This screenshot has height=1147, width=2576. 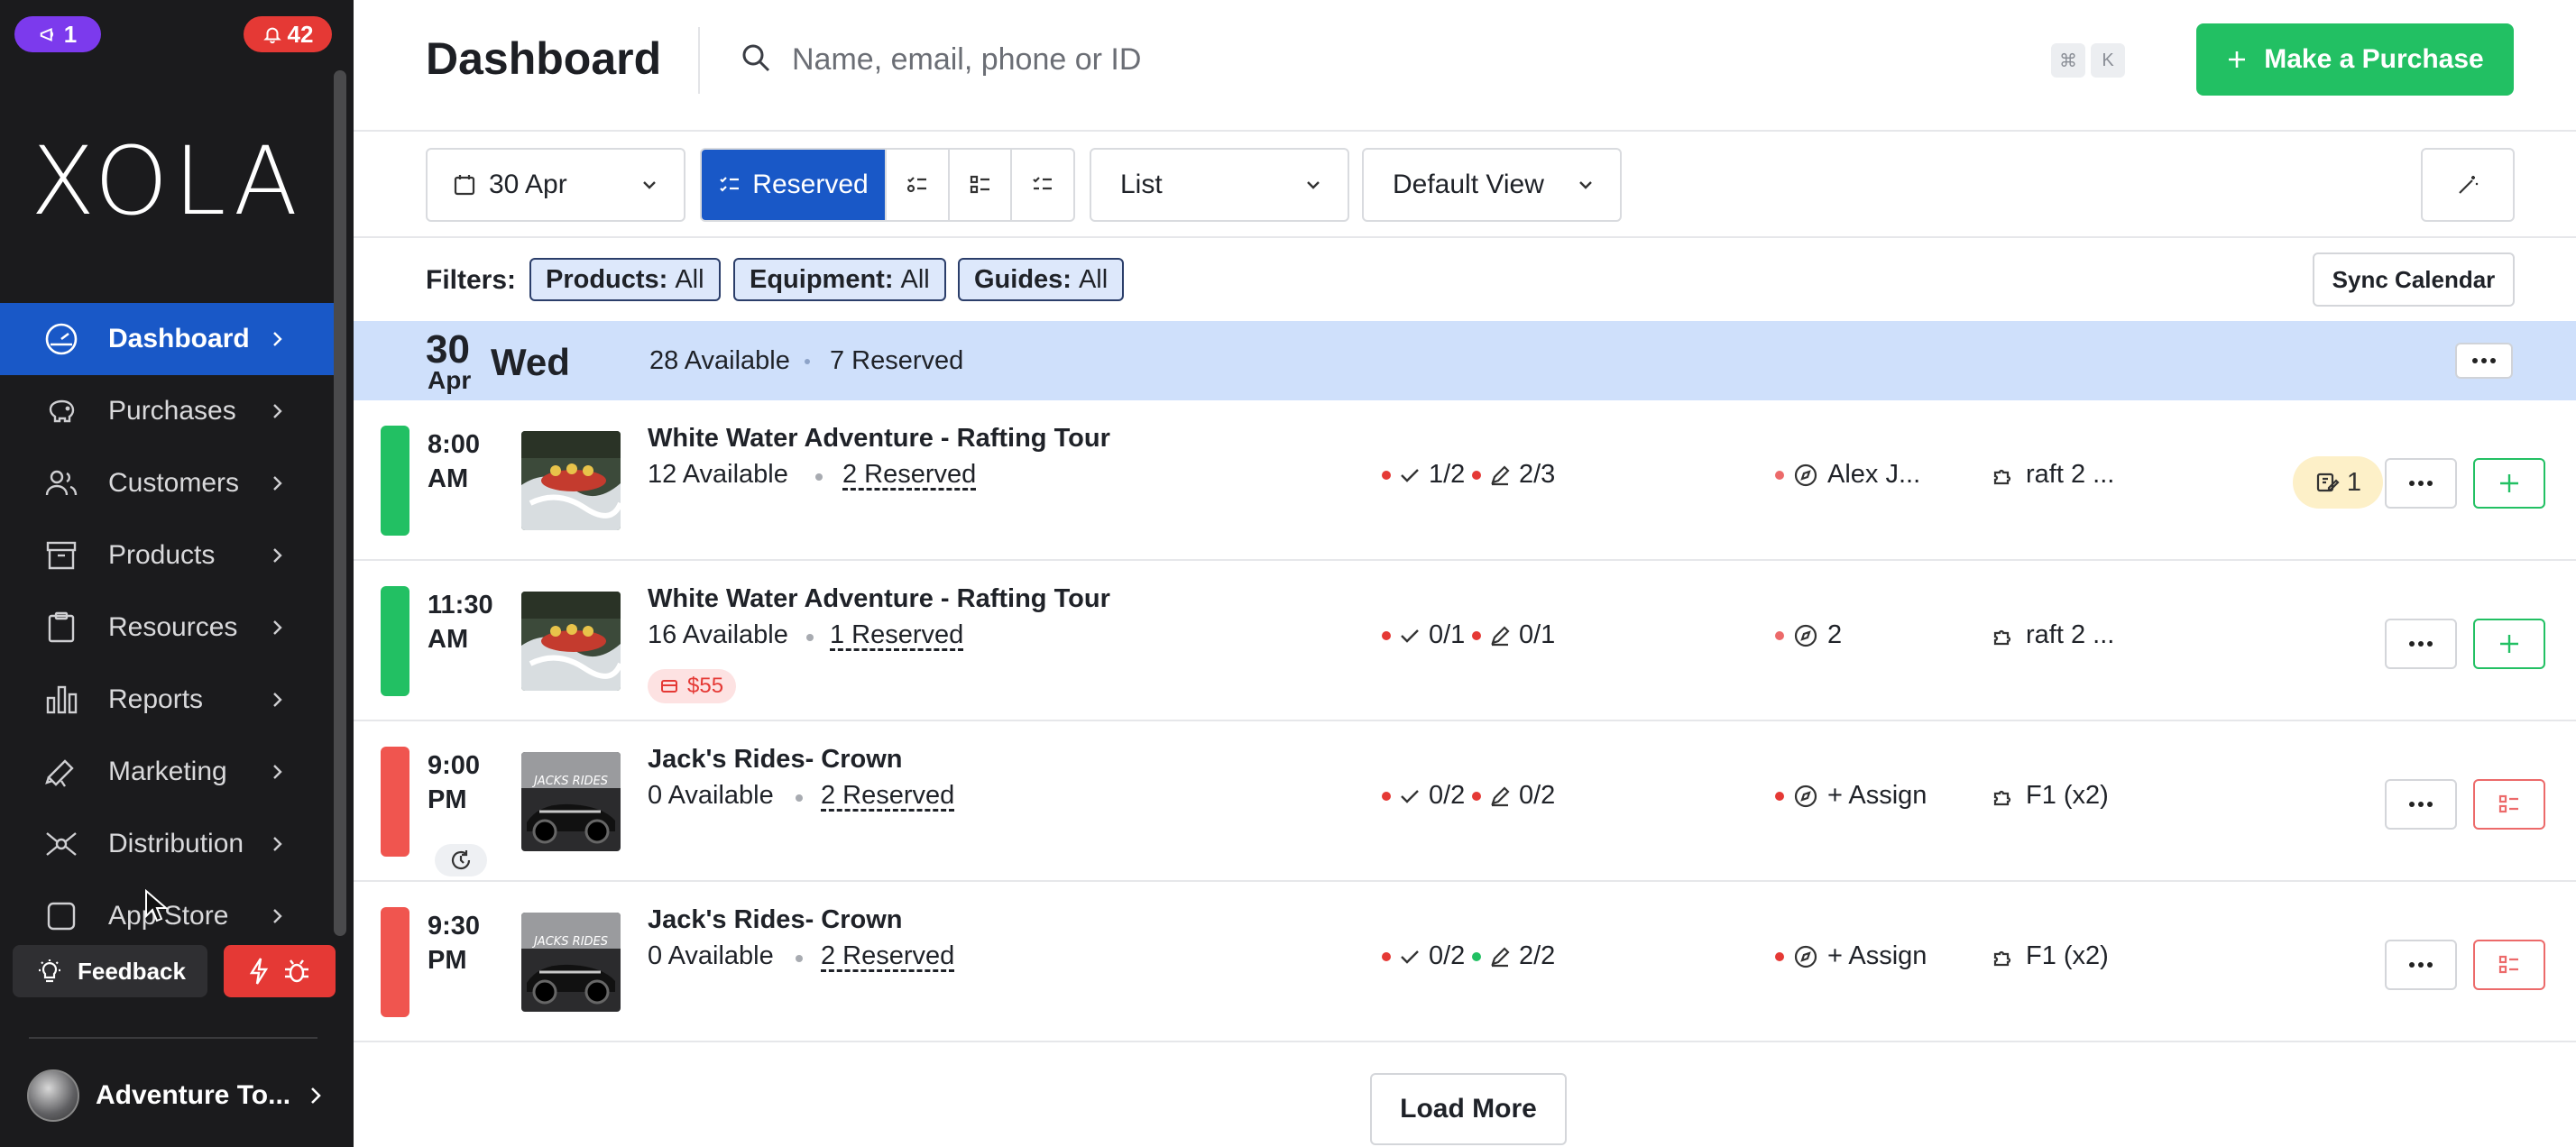 I want to click on sidebar-item-marketing: Marketing, so click(x=167, y=772).